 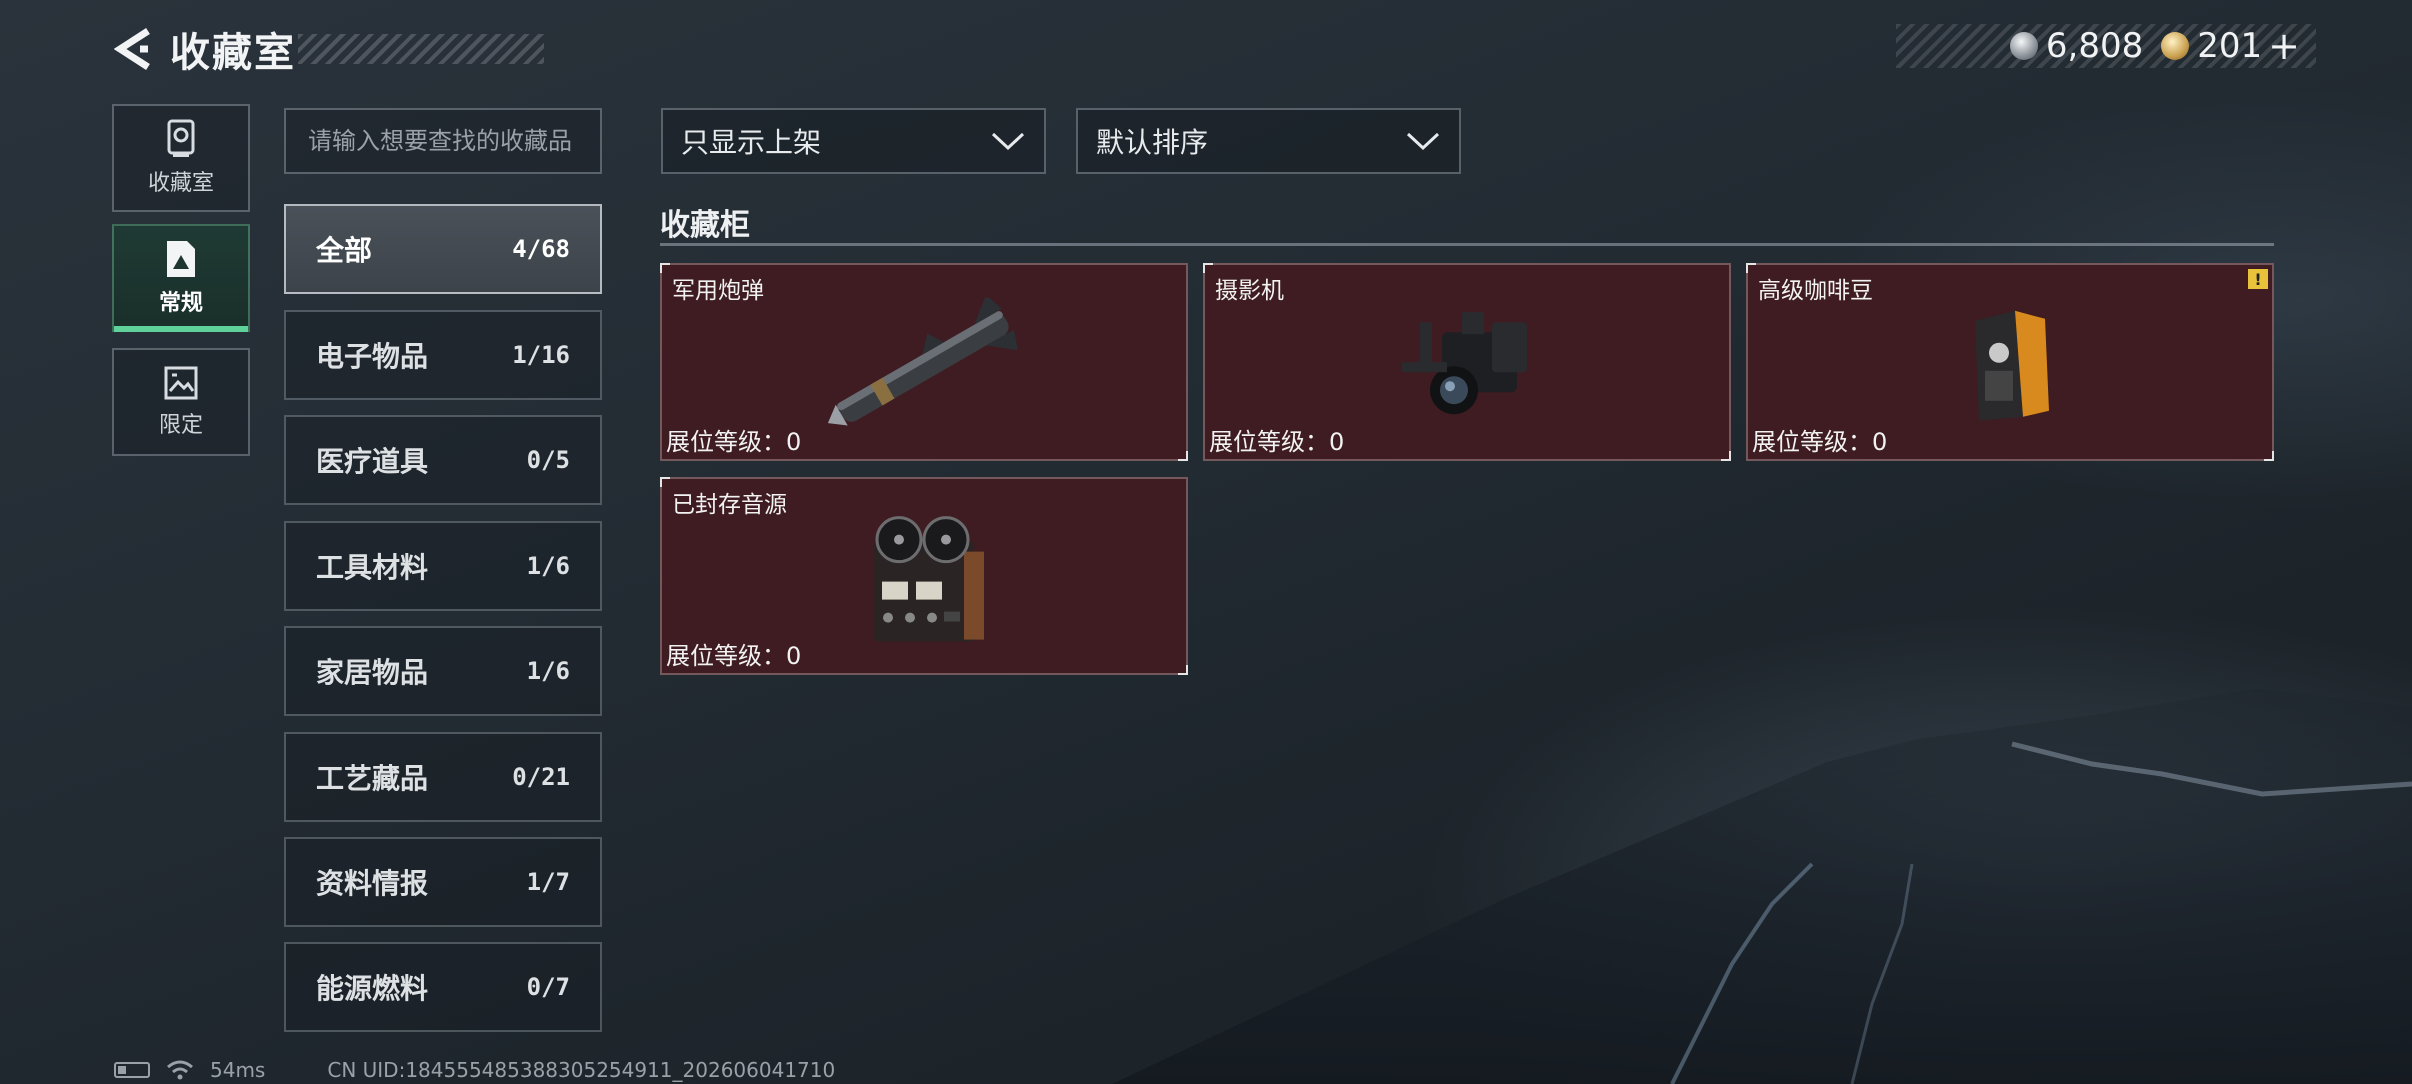 What do you see at coordinates (853, 141) in the screenshot?
I see `display-filter-dropdown: 只显示上架` at bounding box center [853, 141].